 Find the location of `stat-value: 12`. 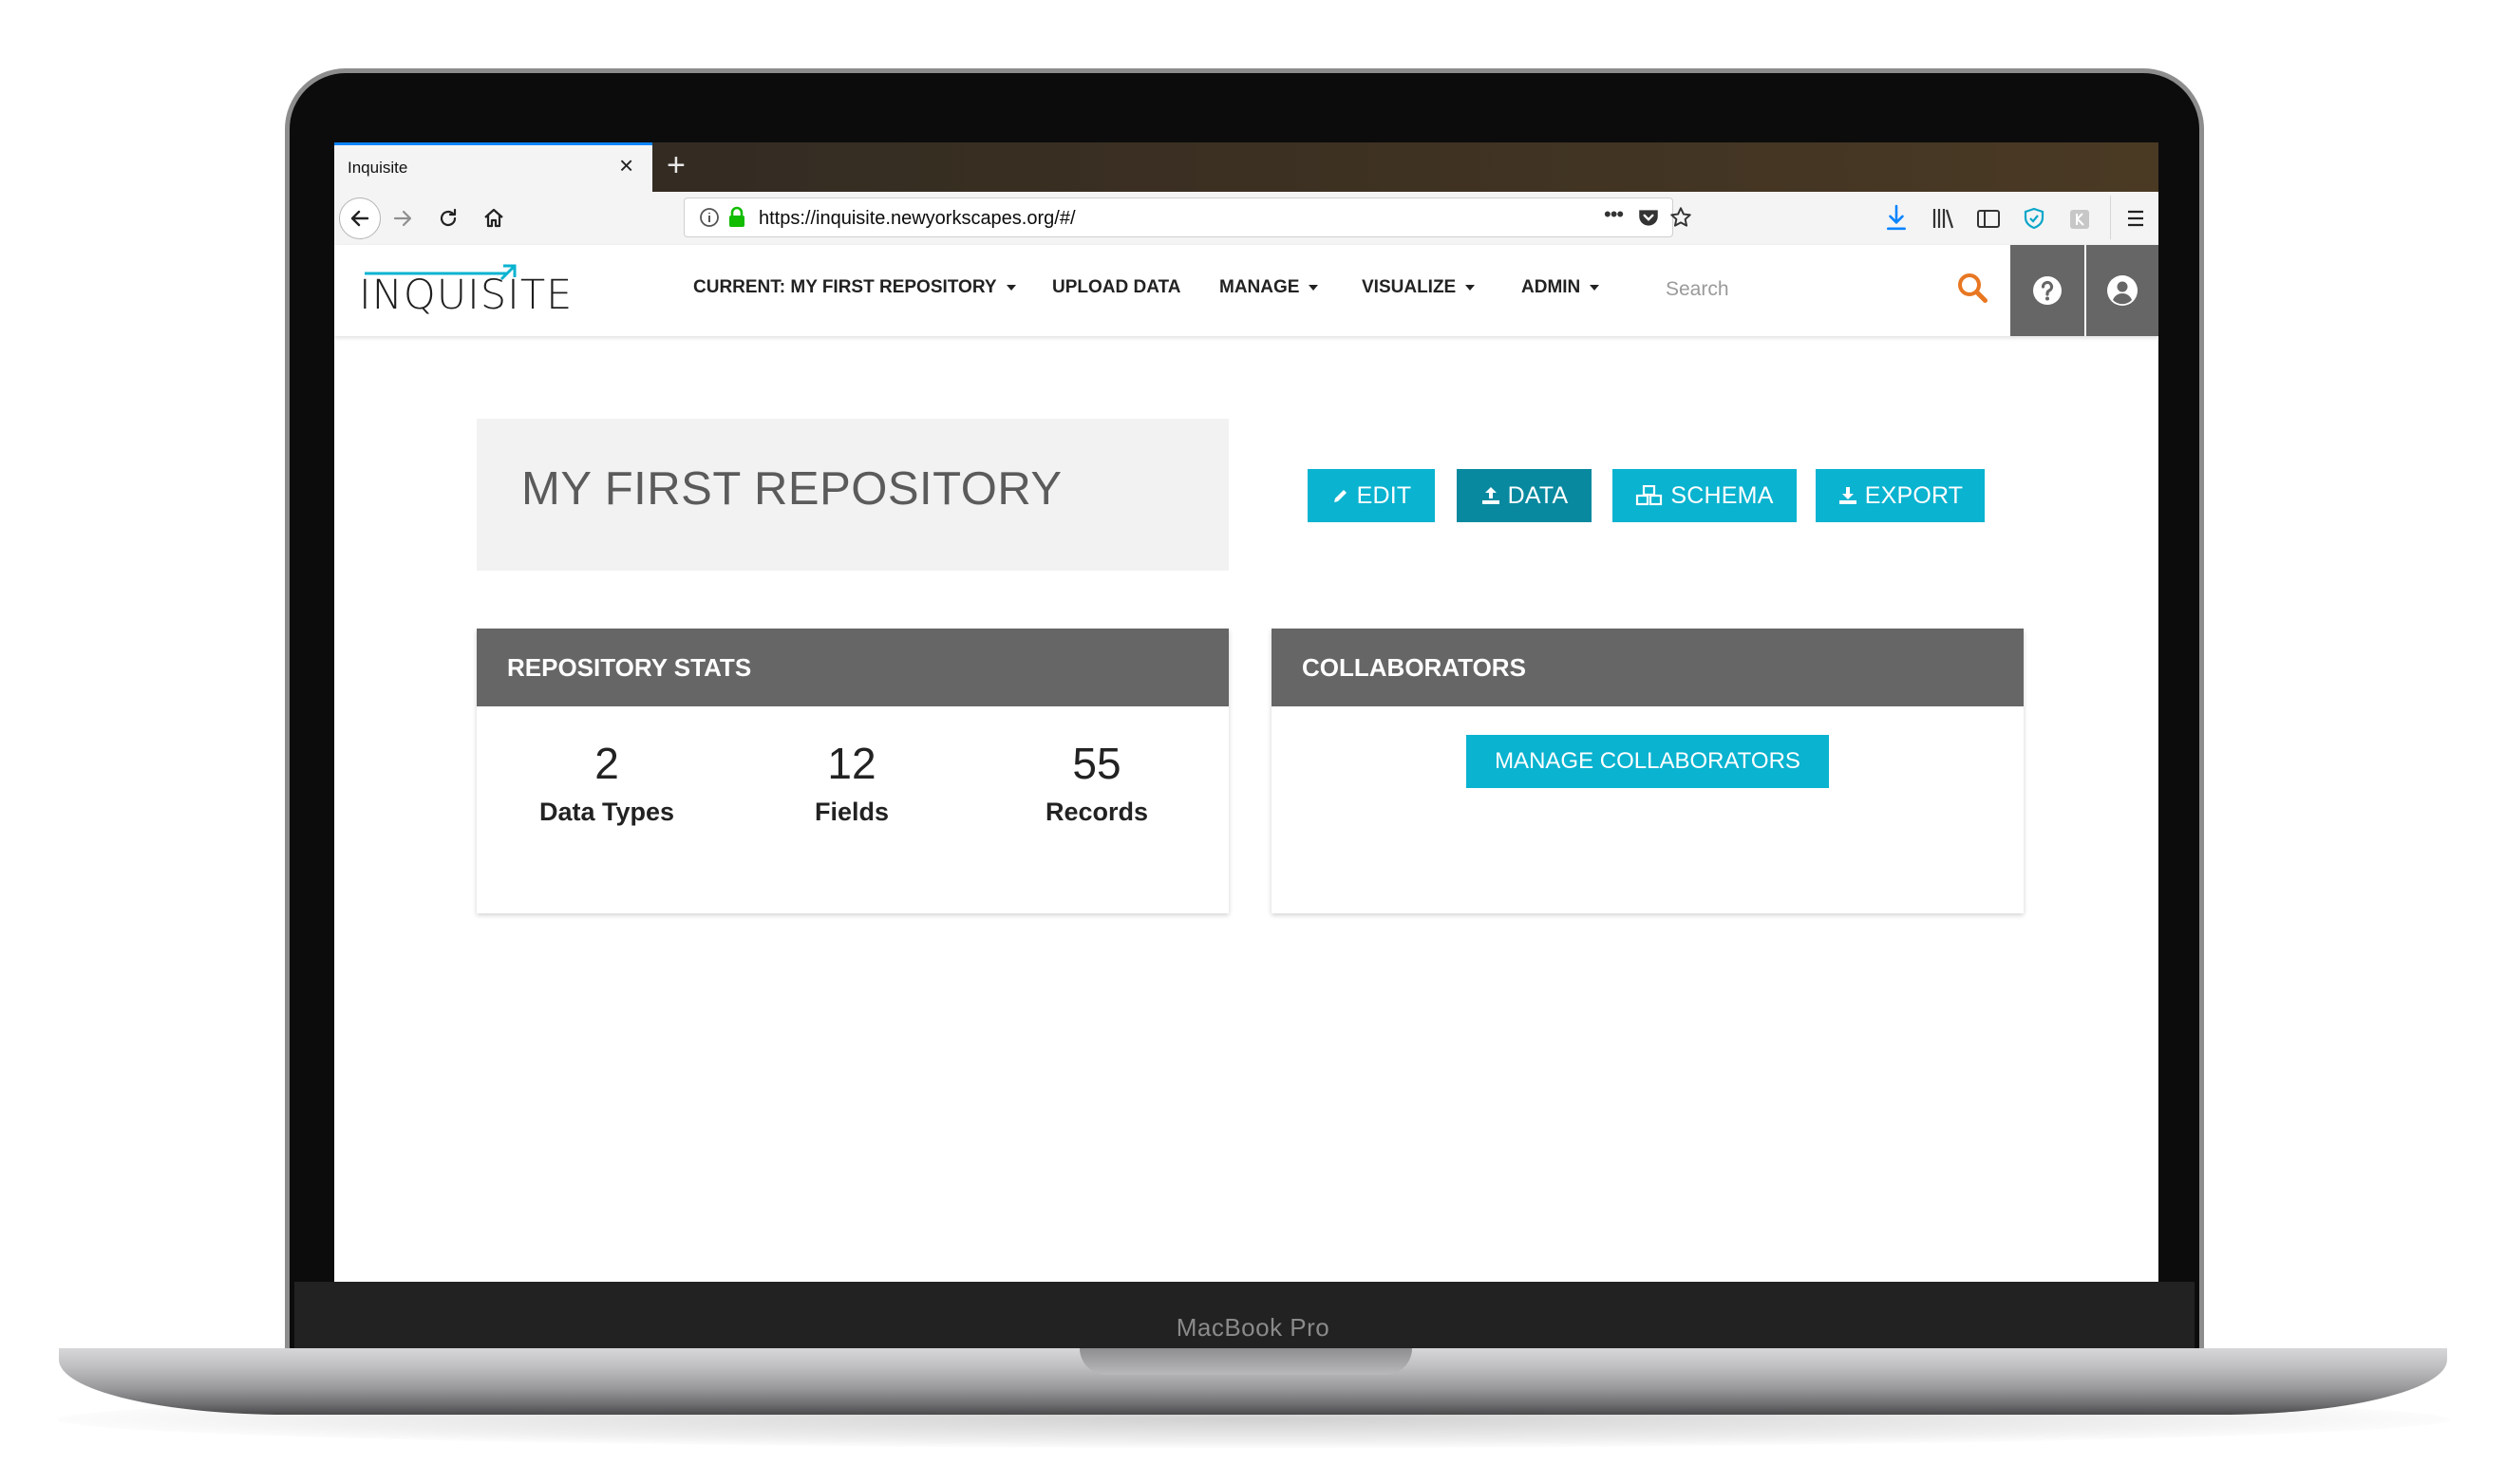

stat-value: 12 is located at coordinates (851, 763).